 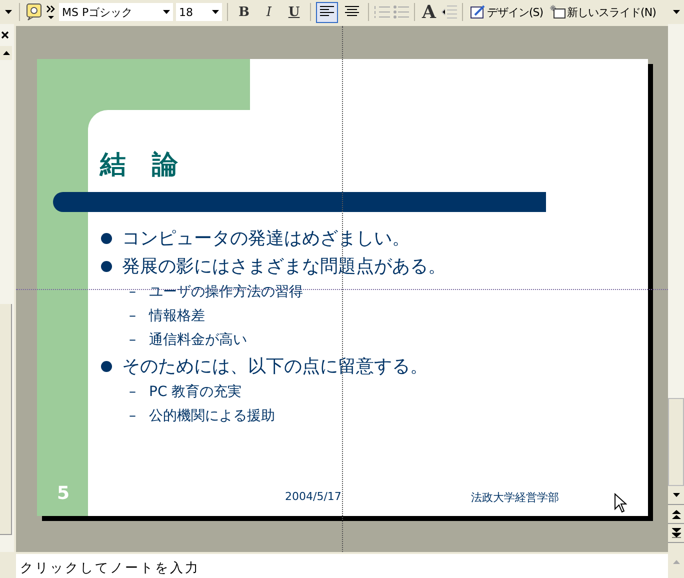 I want to click on font-size-value: 18, so click(x=186, y=12).